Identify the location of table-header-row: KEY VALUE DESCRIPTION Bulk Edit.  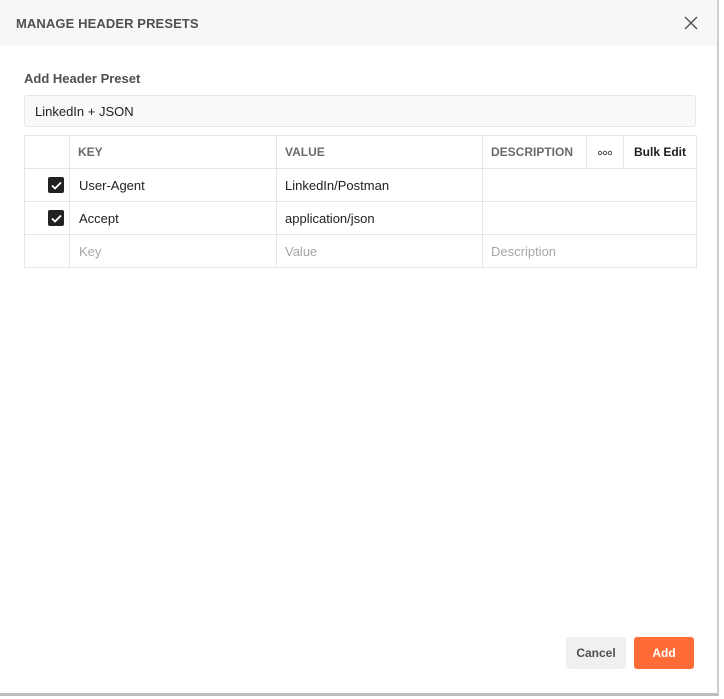
(360, 152).